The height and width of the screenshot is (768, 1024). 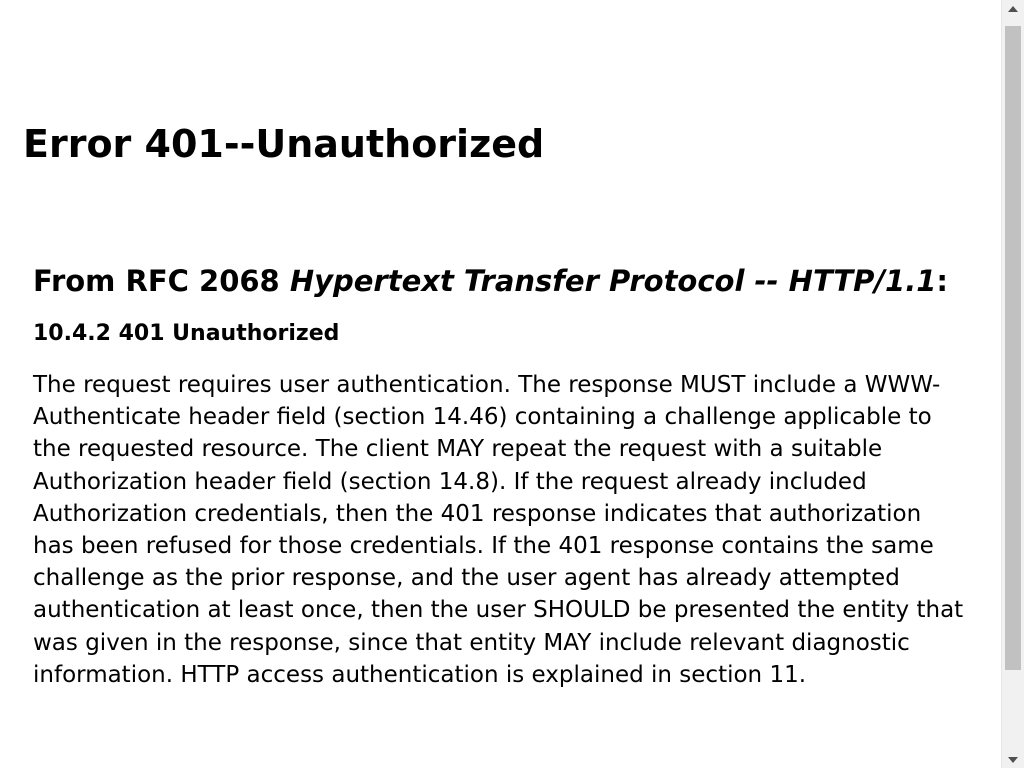 What do you see at coordinates (284, 144) in the screenshot?
I see `error-title: Error 401--Unauthorized` at bounding box center [284, 144].